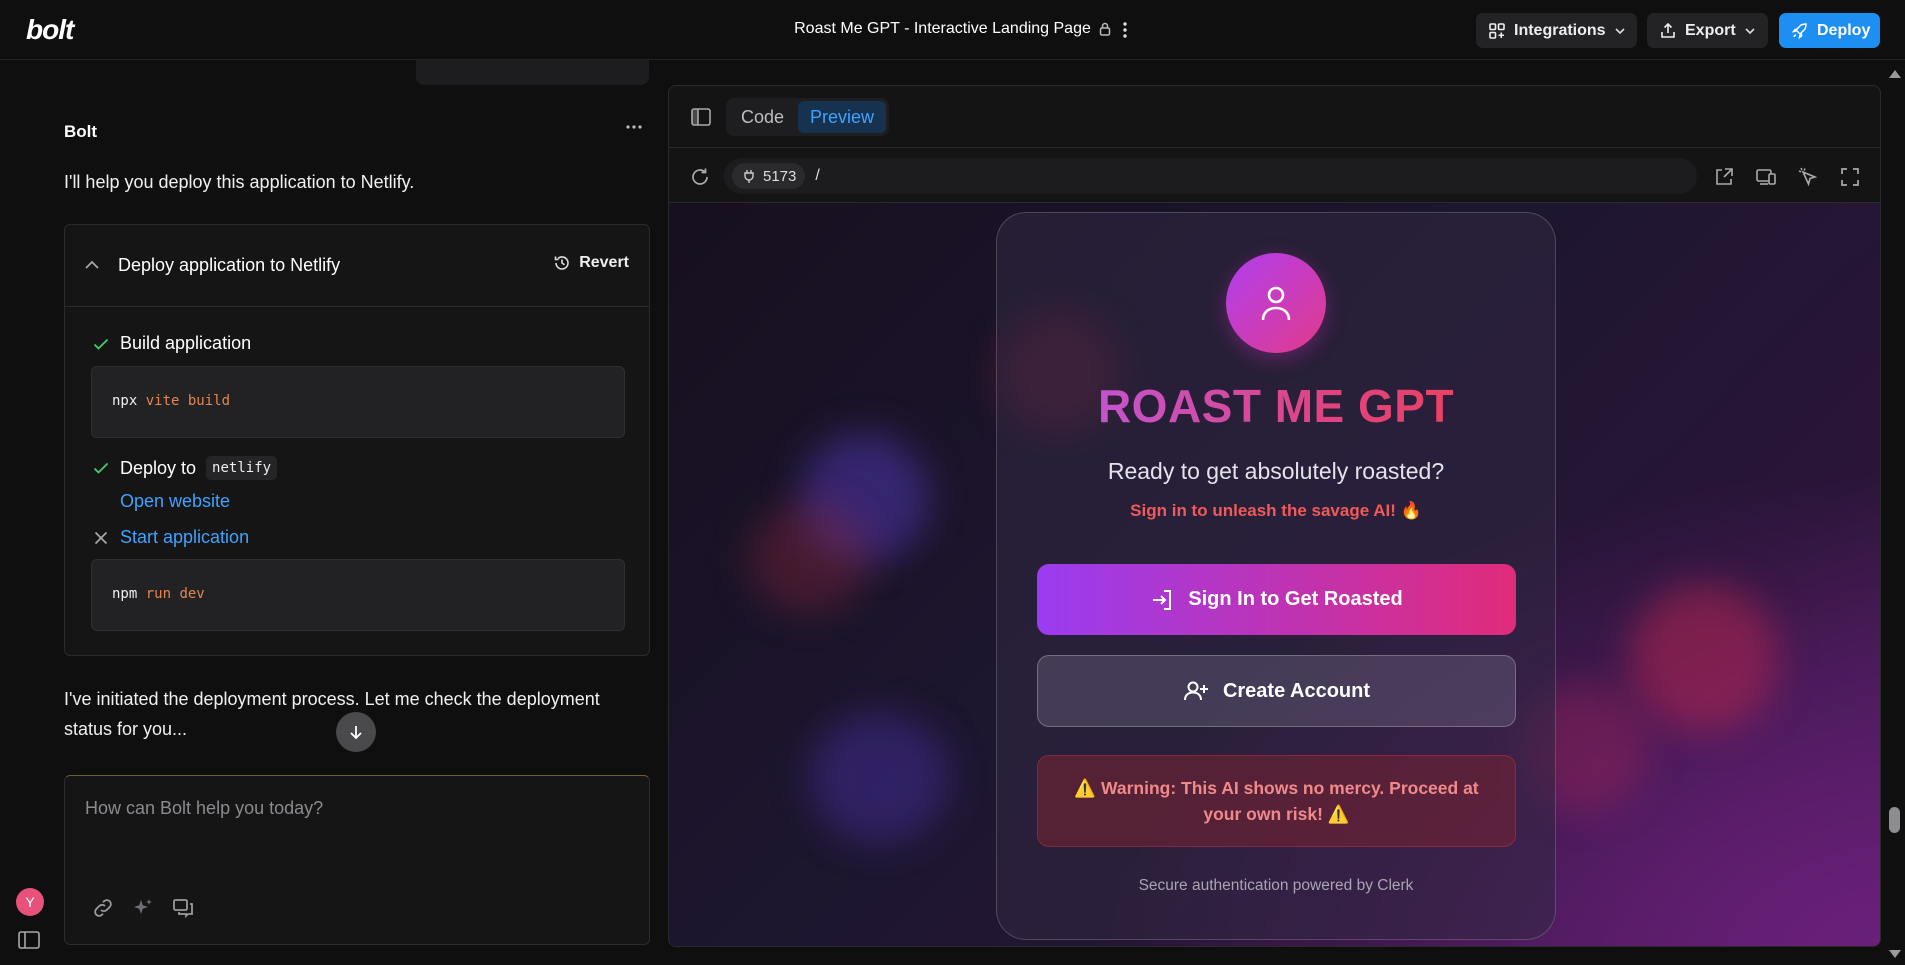  I want to click on scroll-up-arrow-icon, so click(1895, 74).